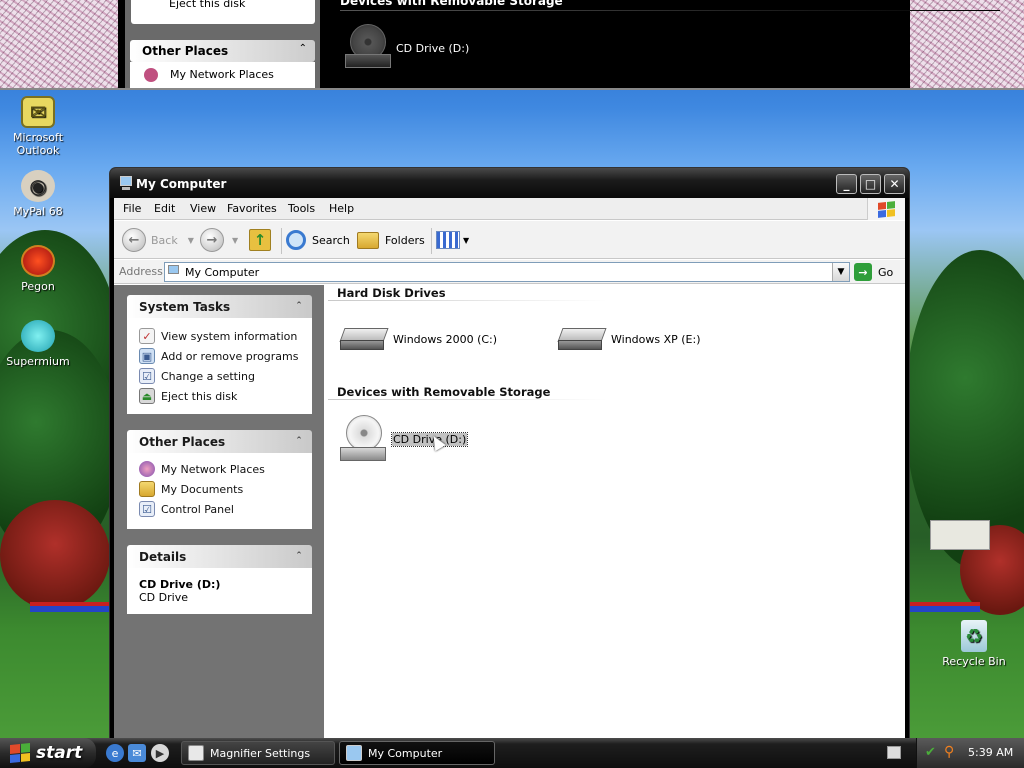 Image resolution: width=1024 pixels, height=768 pixels. I want to click on taskbar-button-magnifier-settings: Magnifier Settings, so click(258, 753).